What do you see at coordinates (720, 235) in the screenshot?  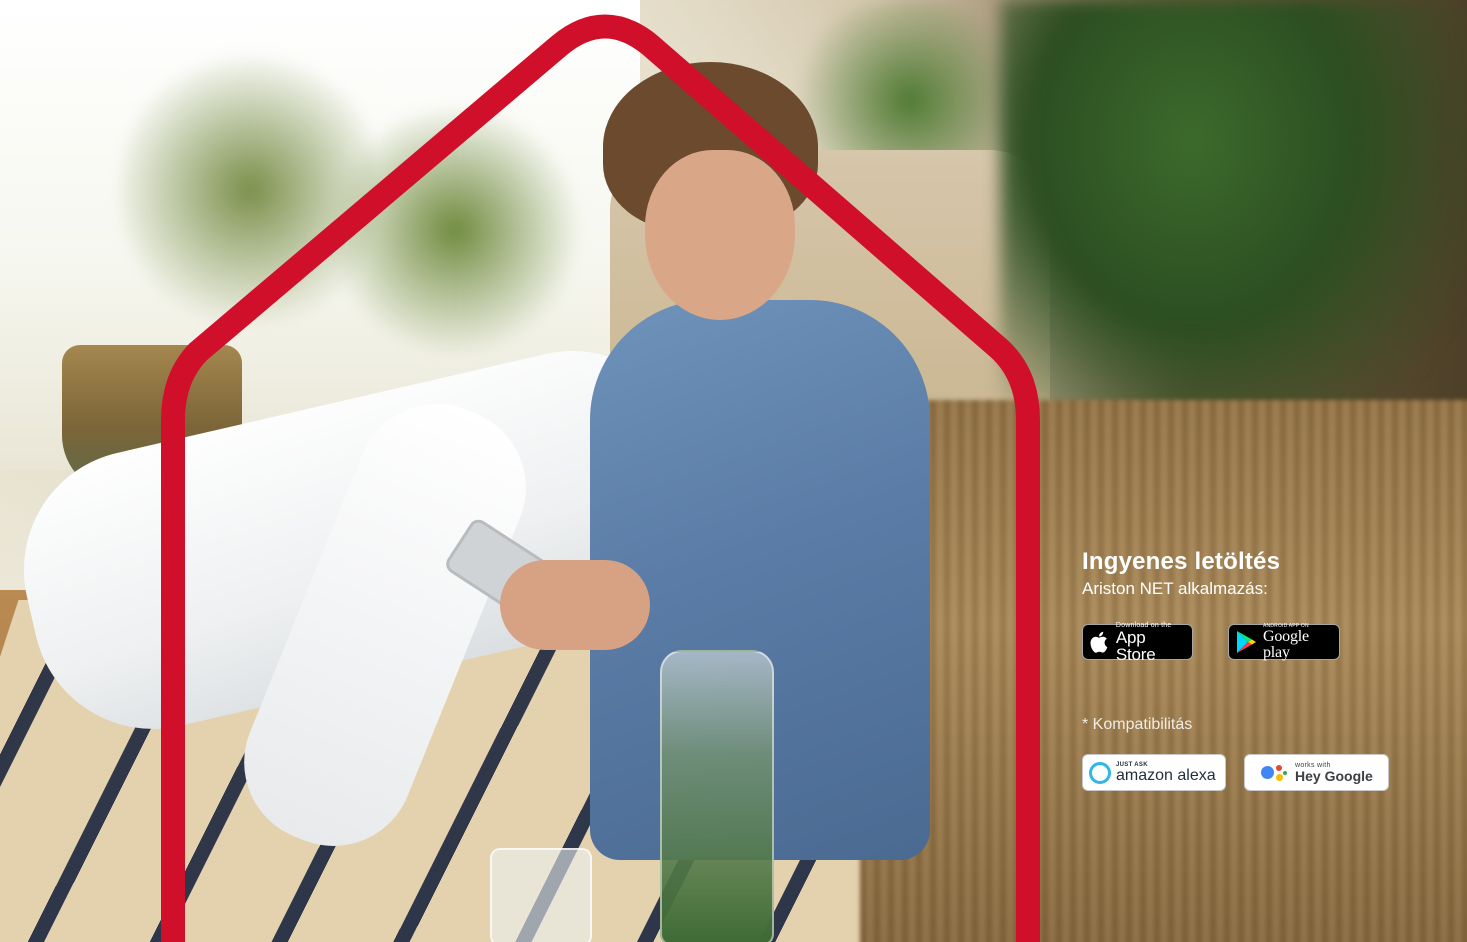 I see `woman-face` at bounding box center [720, 235].